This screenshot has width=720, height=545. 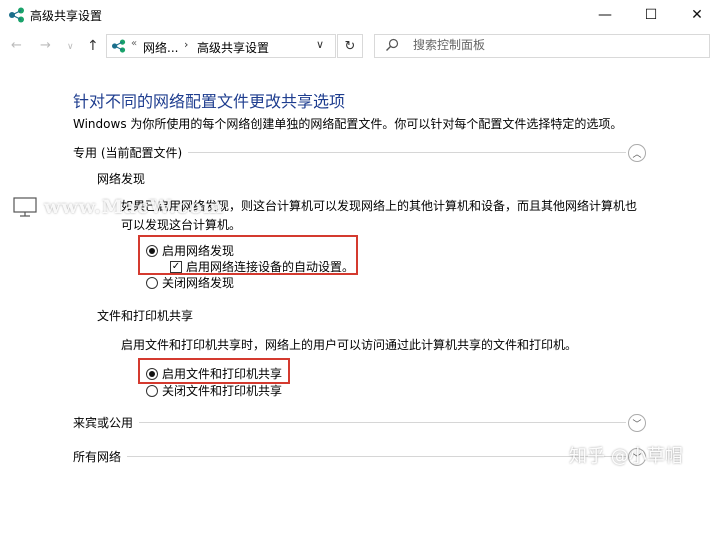 I want to click on close-button: ✕, so click(x=697, y=15).